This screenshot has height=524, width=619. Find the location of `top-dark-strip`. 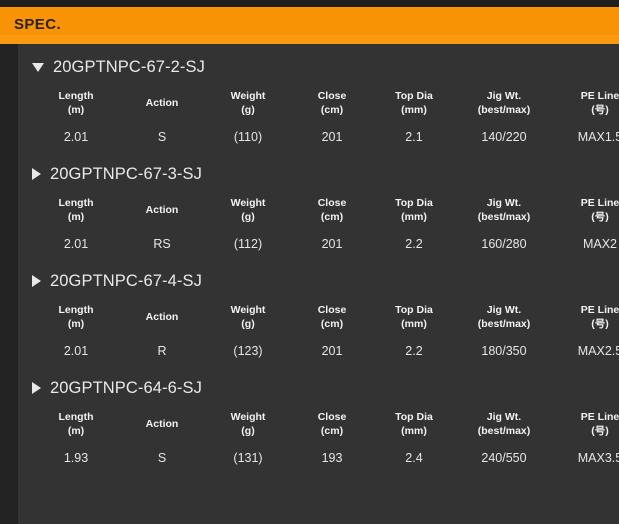

top-dark-strip is located at coordinates (309, 3).